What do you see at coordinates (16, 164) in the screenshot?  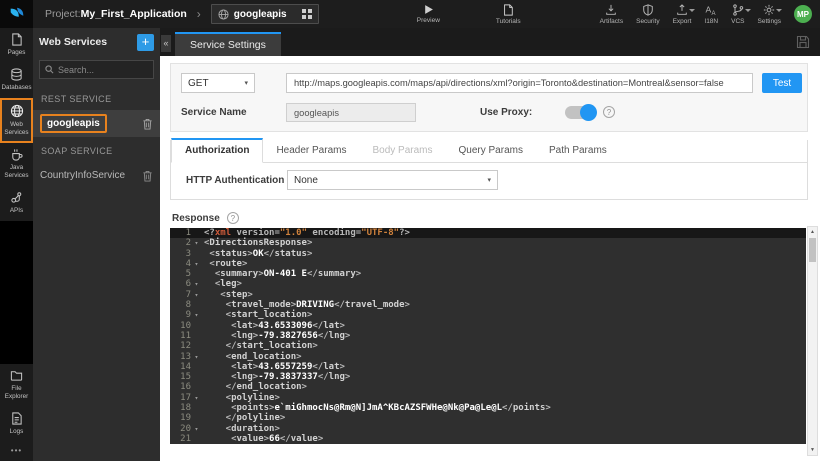 I see `sidebar-item-java-services: Java Services` at bounding box center [16, 164].